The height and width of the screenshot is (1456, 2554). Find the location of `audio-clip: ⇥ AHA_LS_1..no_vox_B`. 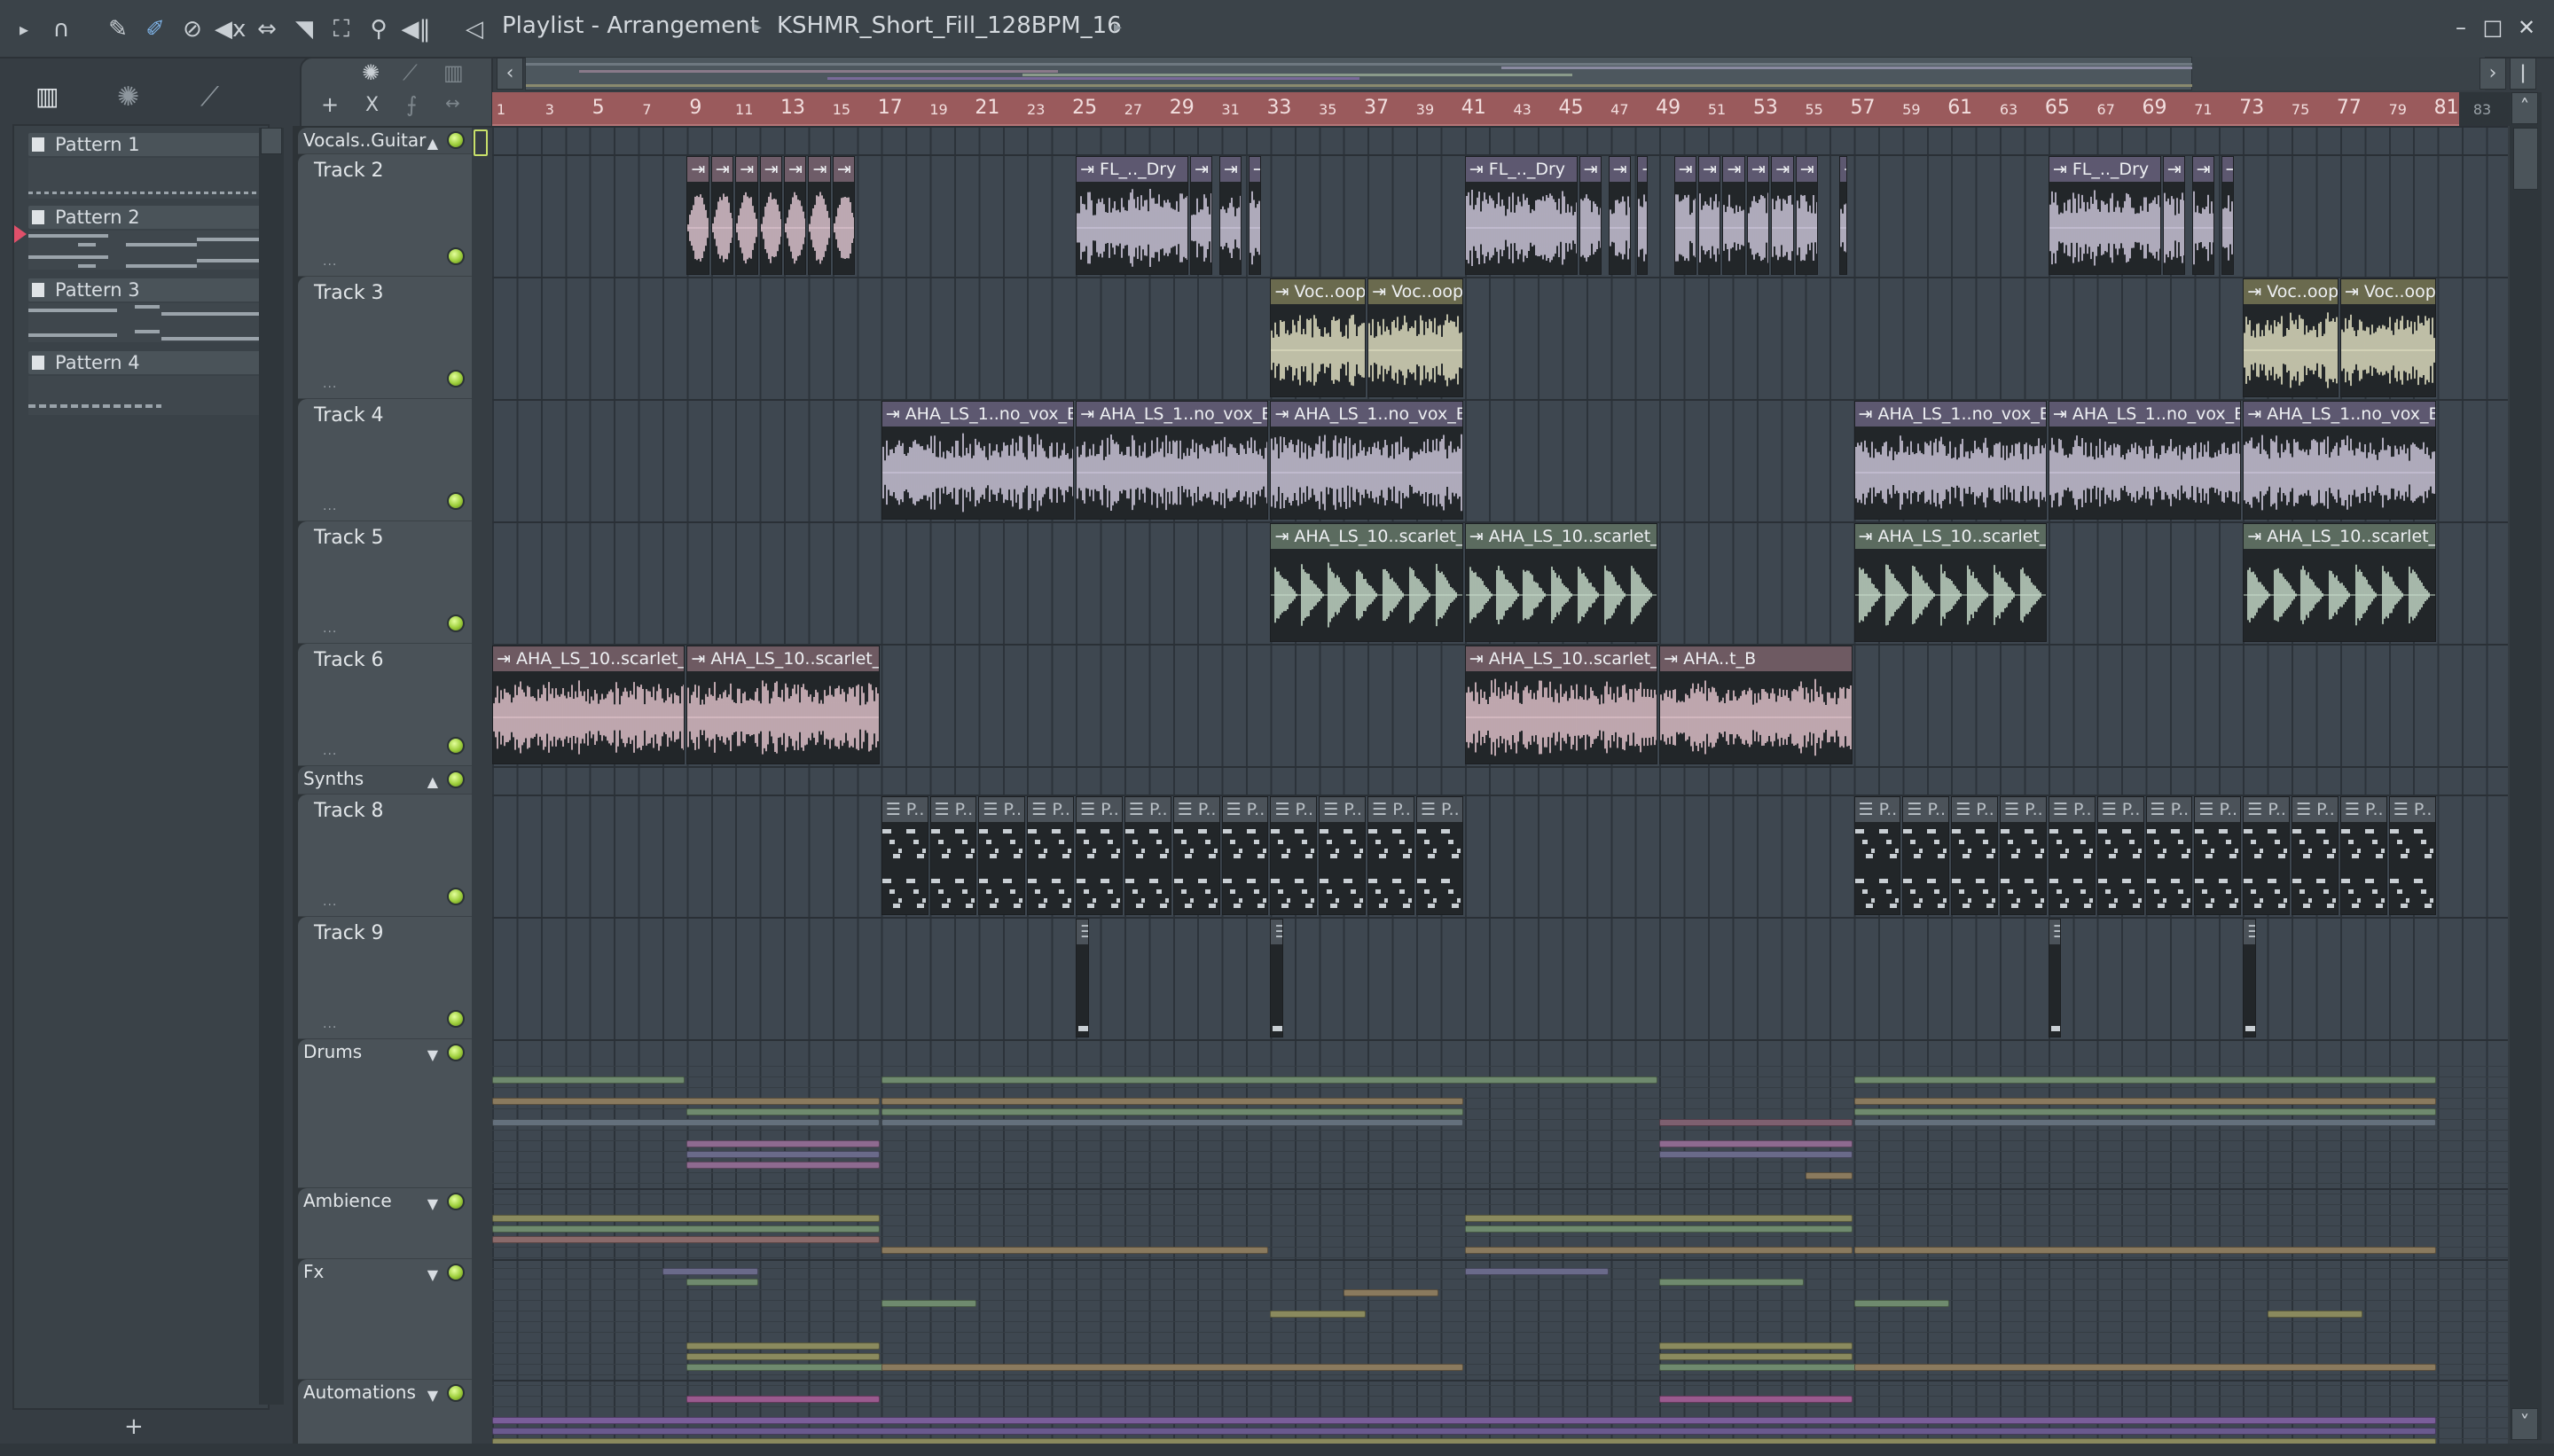

audio-clip: ⇥ AHA_LS_1..no_vox_B is located at coordinates (1950, 460).